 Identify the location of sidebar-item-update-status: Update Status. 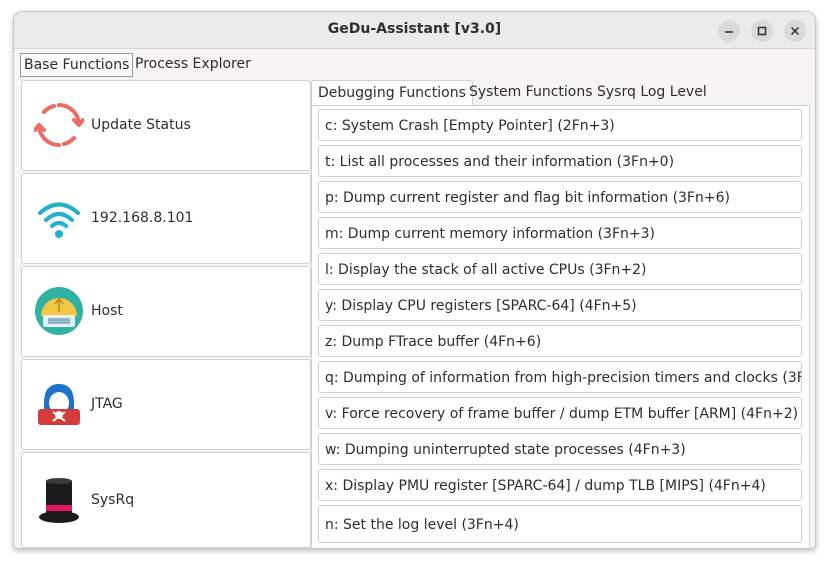
(166, 125).